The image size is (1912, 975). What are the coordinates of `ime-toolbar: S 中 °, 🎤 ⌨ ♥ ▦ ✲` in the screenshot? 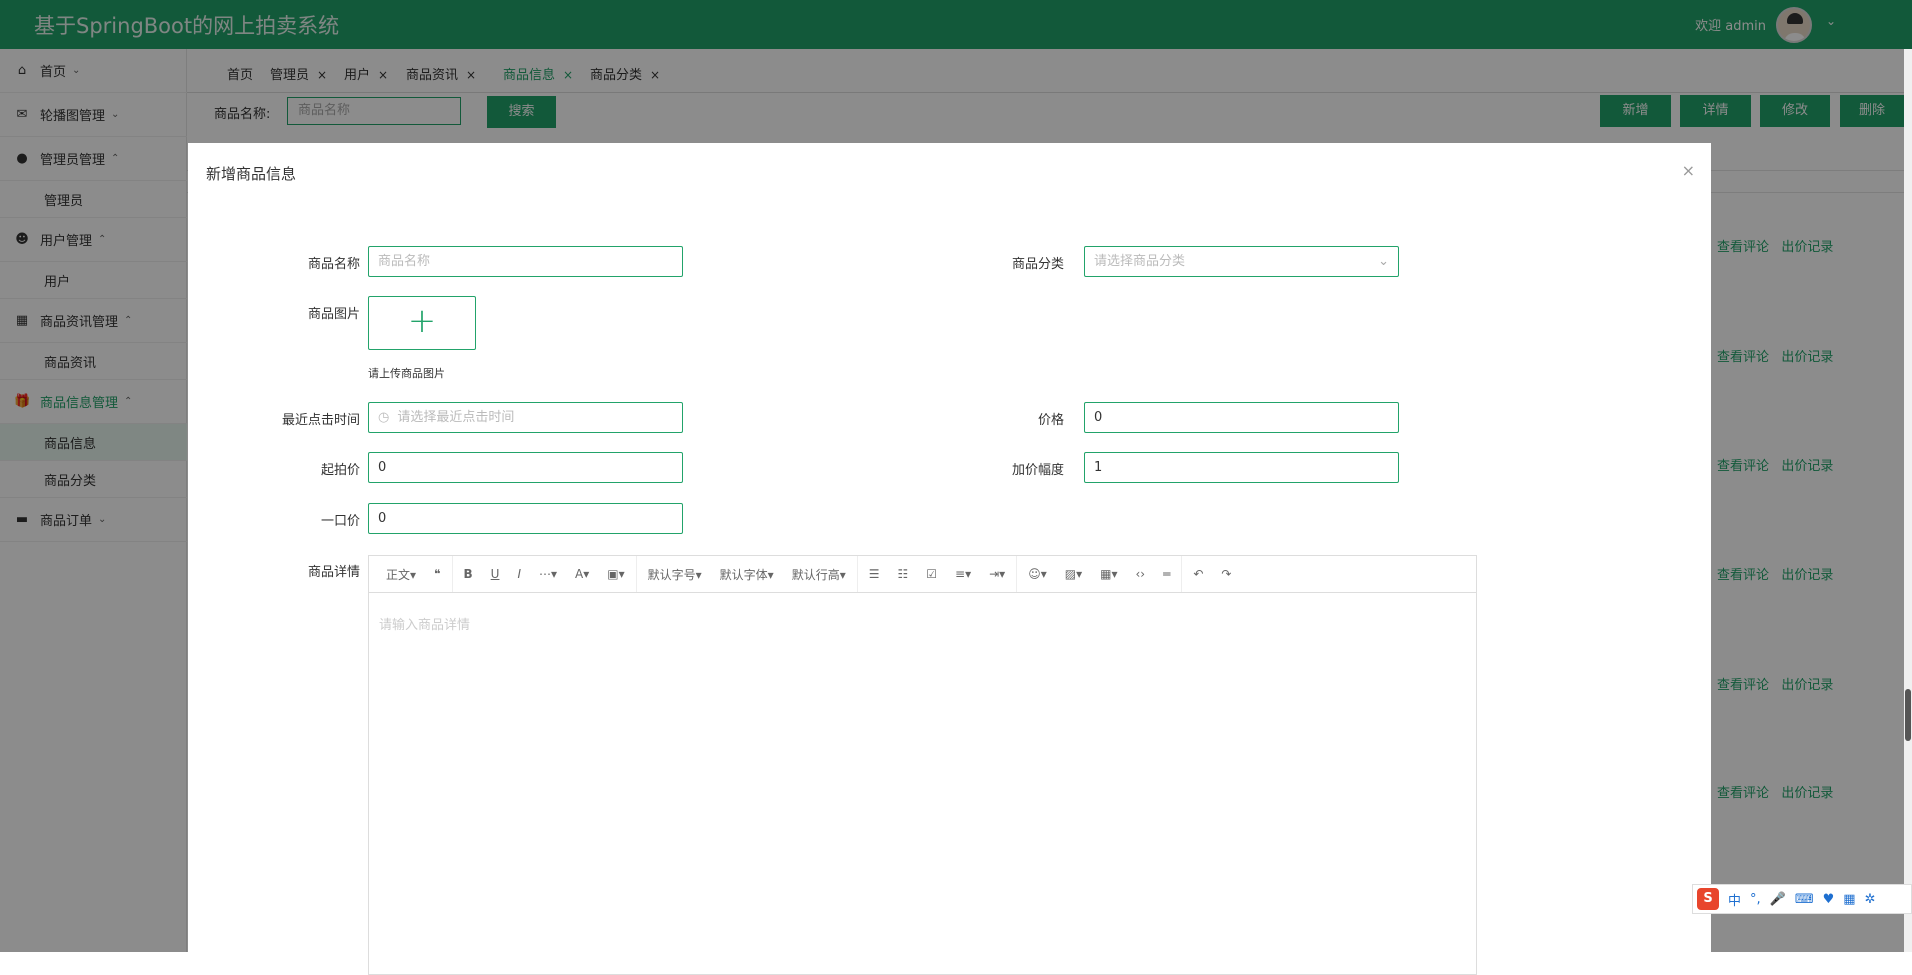 It's located at (1802, 899).